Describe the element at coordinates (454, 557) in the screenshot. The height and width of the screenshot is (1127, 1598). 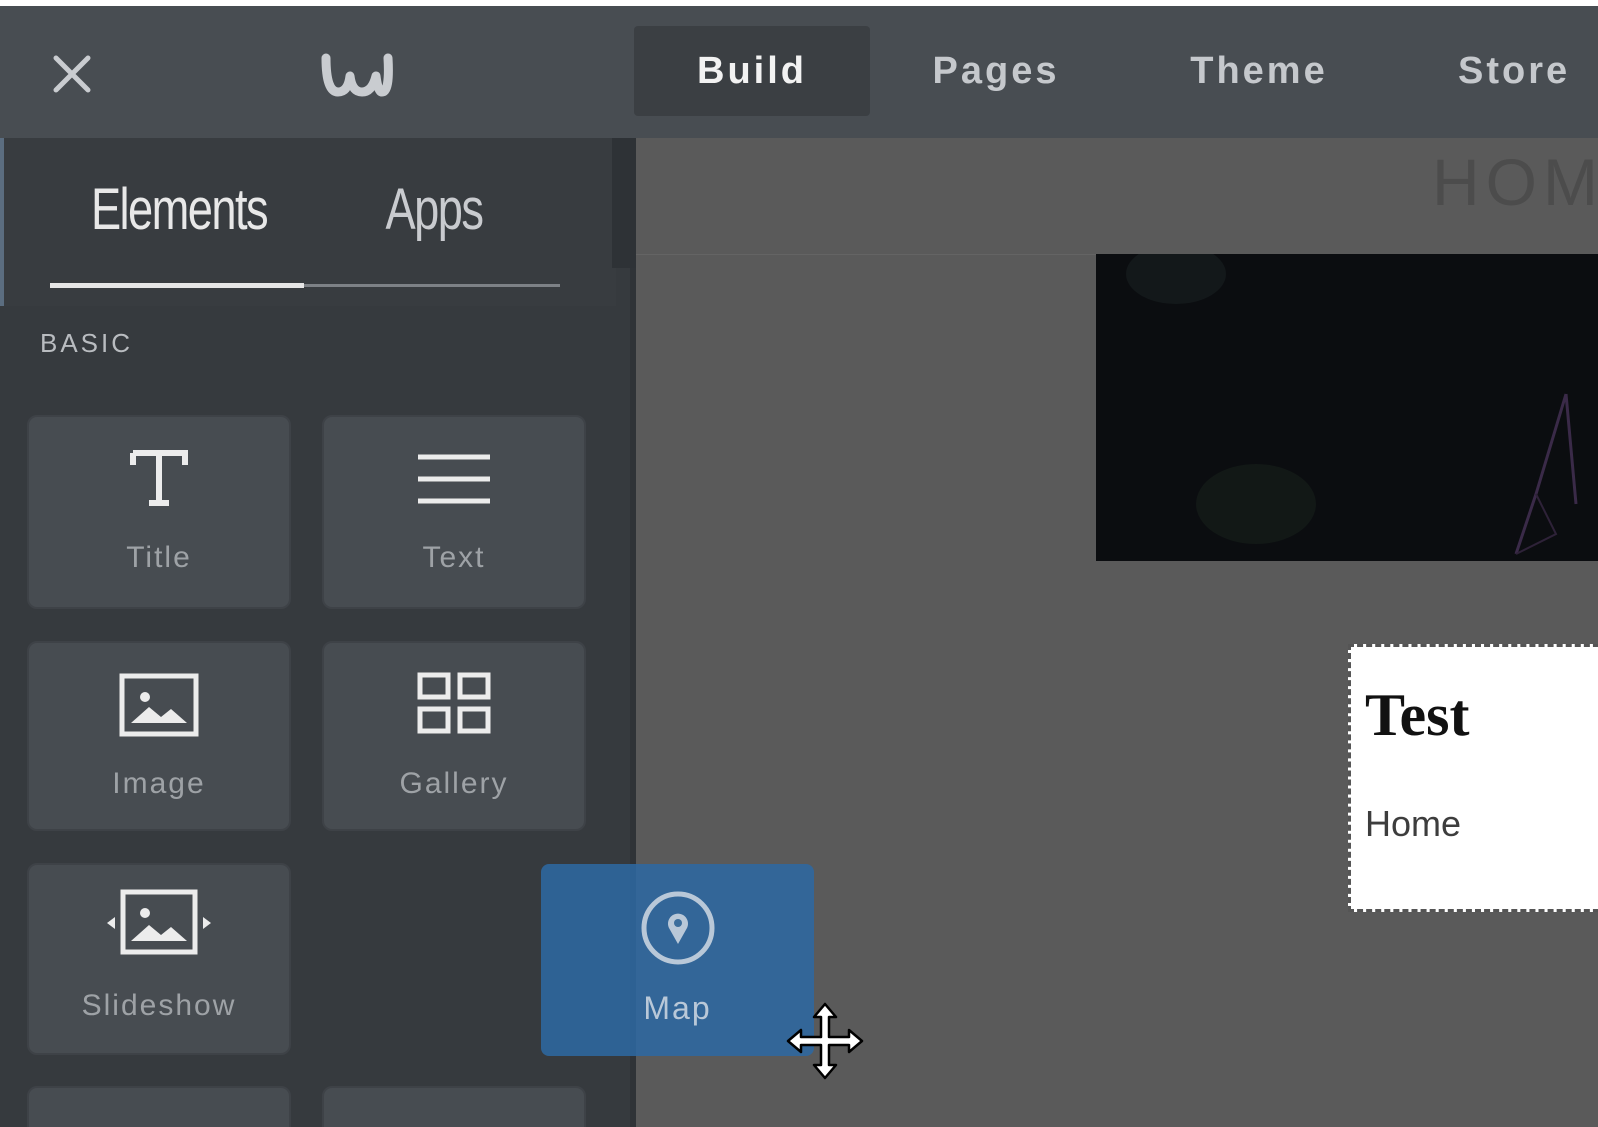
I see `tile-label: Text` at that location.